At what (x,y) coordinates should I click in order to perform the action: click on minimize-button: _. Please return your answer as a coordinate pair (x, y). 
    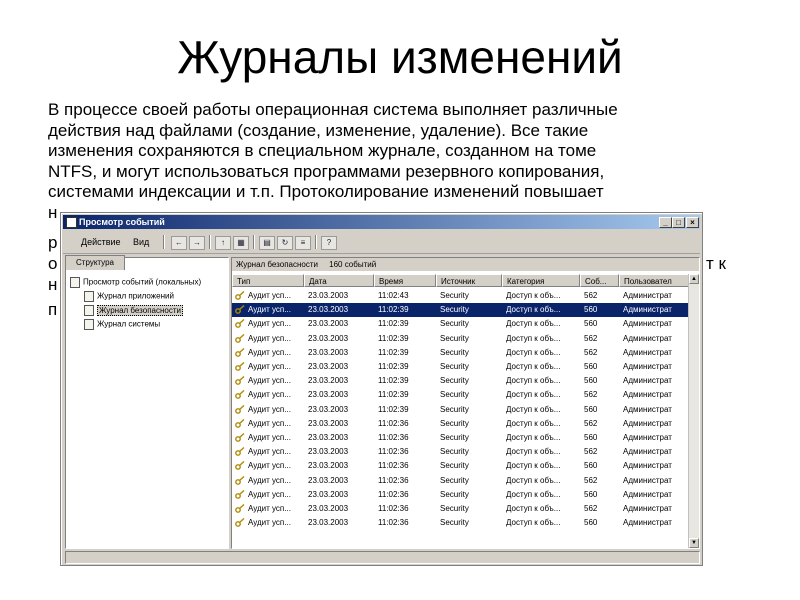
    Looking at the image, I should click on (665, 222).